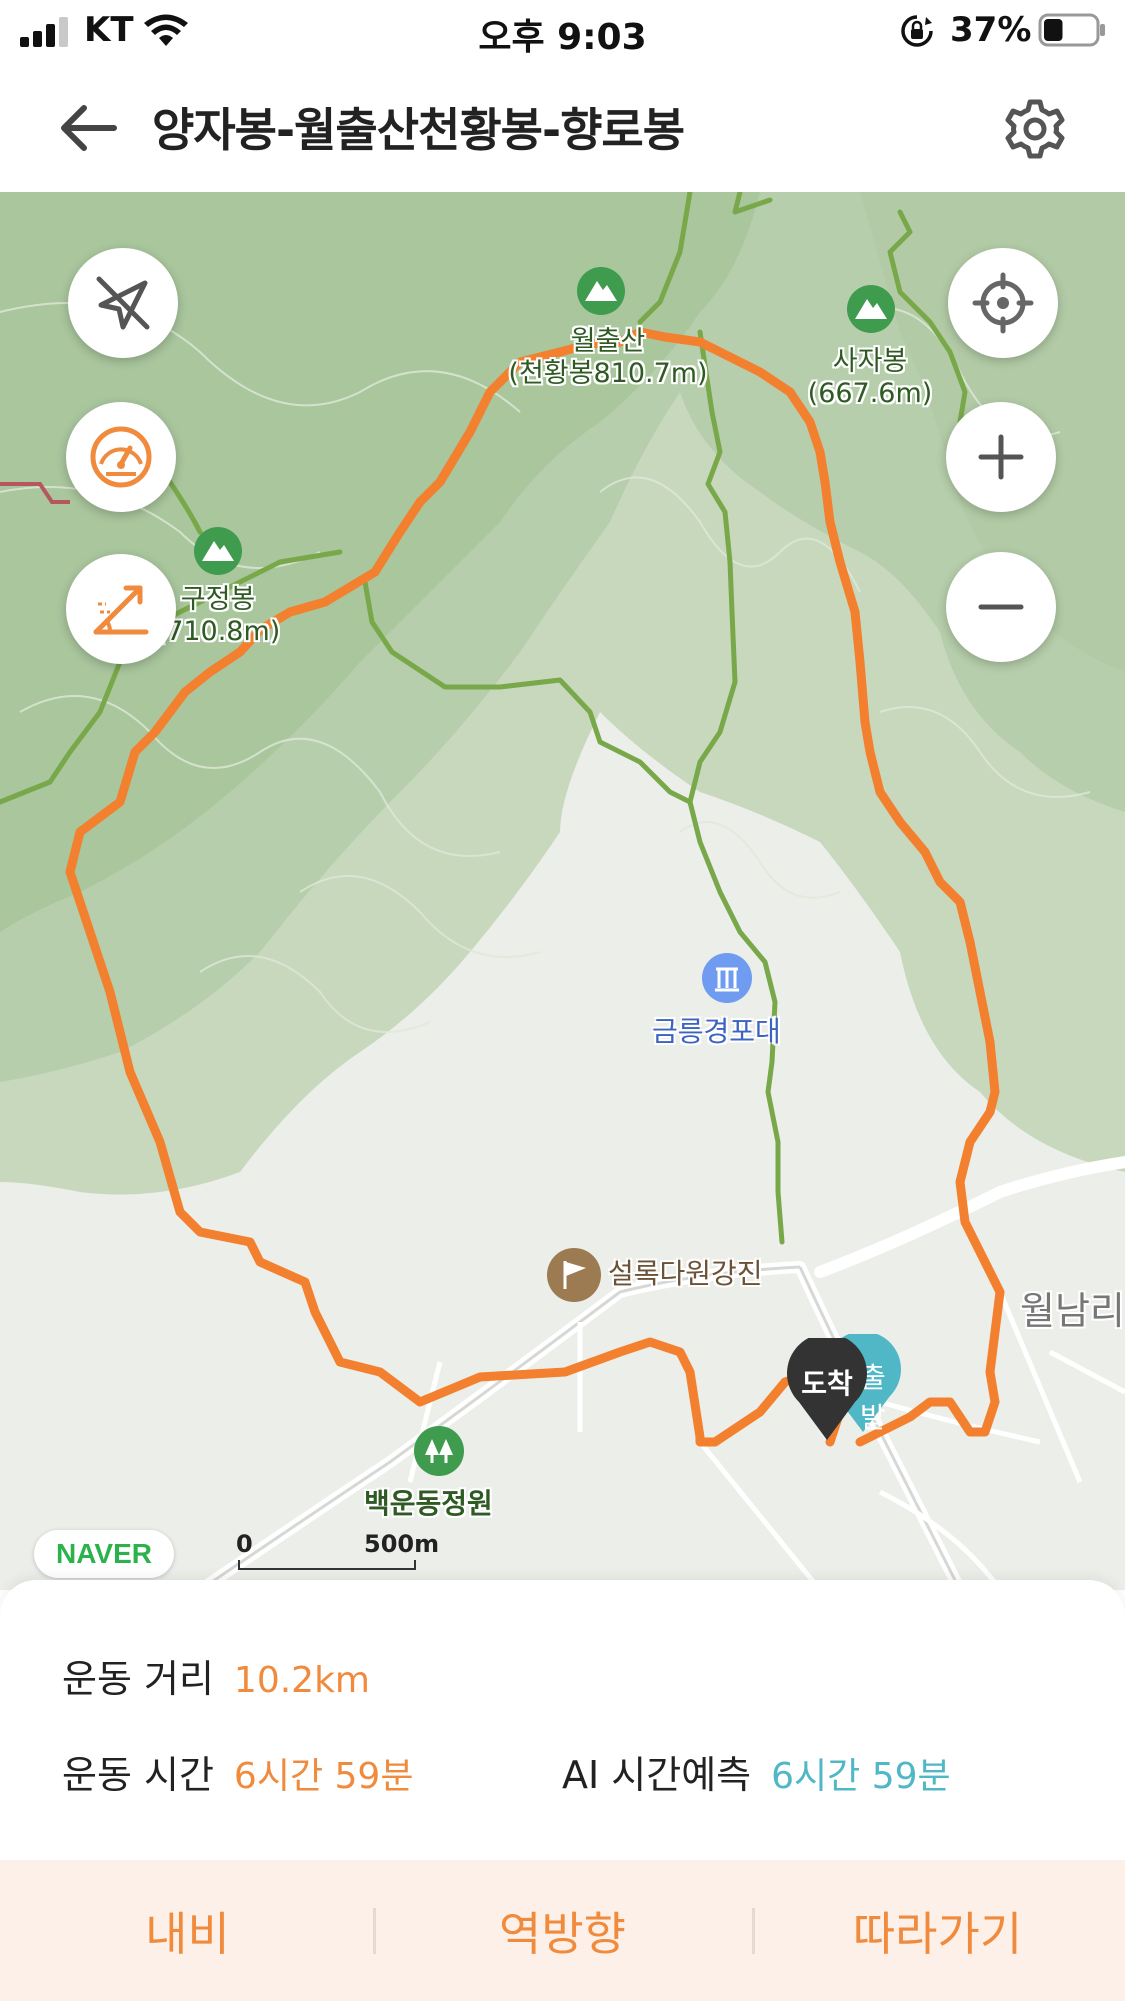 Image resolution: width=1125 pixels, height=2001 pixels. Describe the element at coordinates (685, 1273) in the screenshot. I see `poi-label: 설록다원강진` at that location.